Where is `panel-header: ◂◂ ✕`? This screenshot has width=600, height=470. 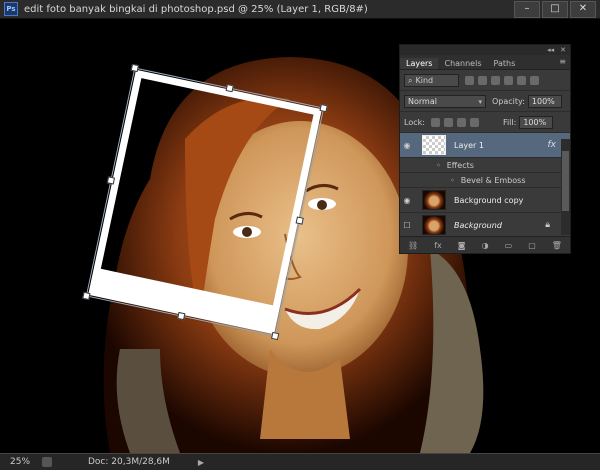
panel-header: ◂◂ ✕ is located at coordinates (485, 50).